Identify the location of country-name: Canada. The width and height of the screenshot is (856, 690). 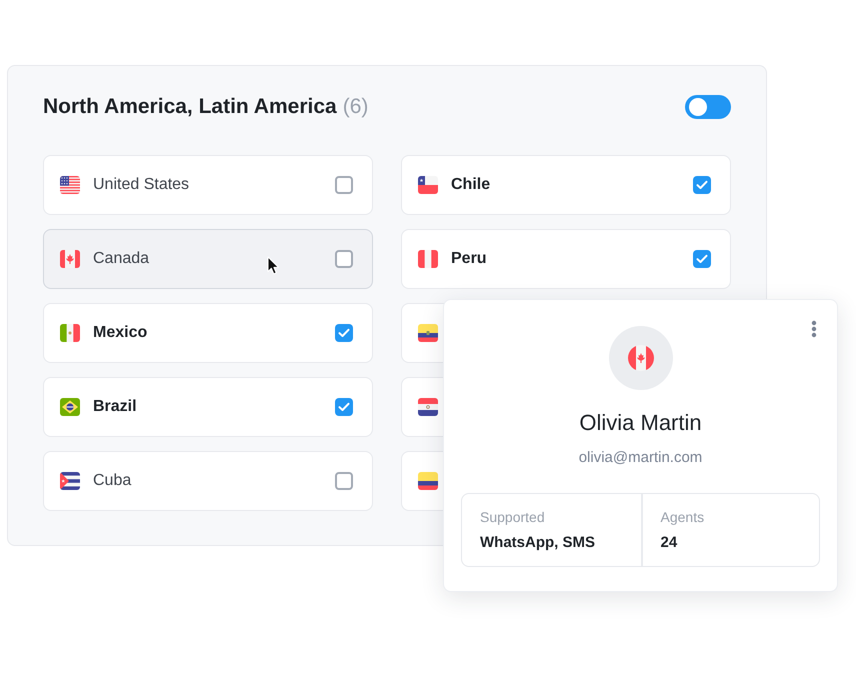
(121, 259).